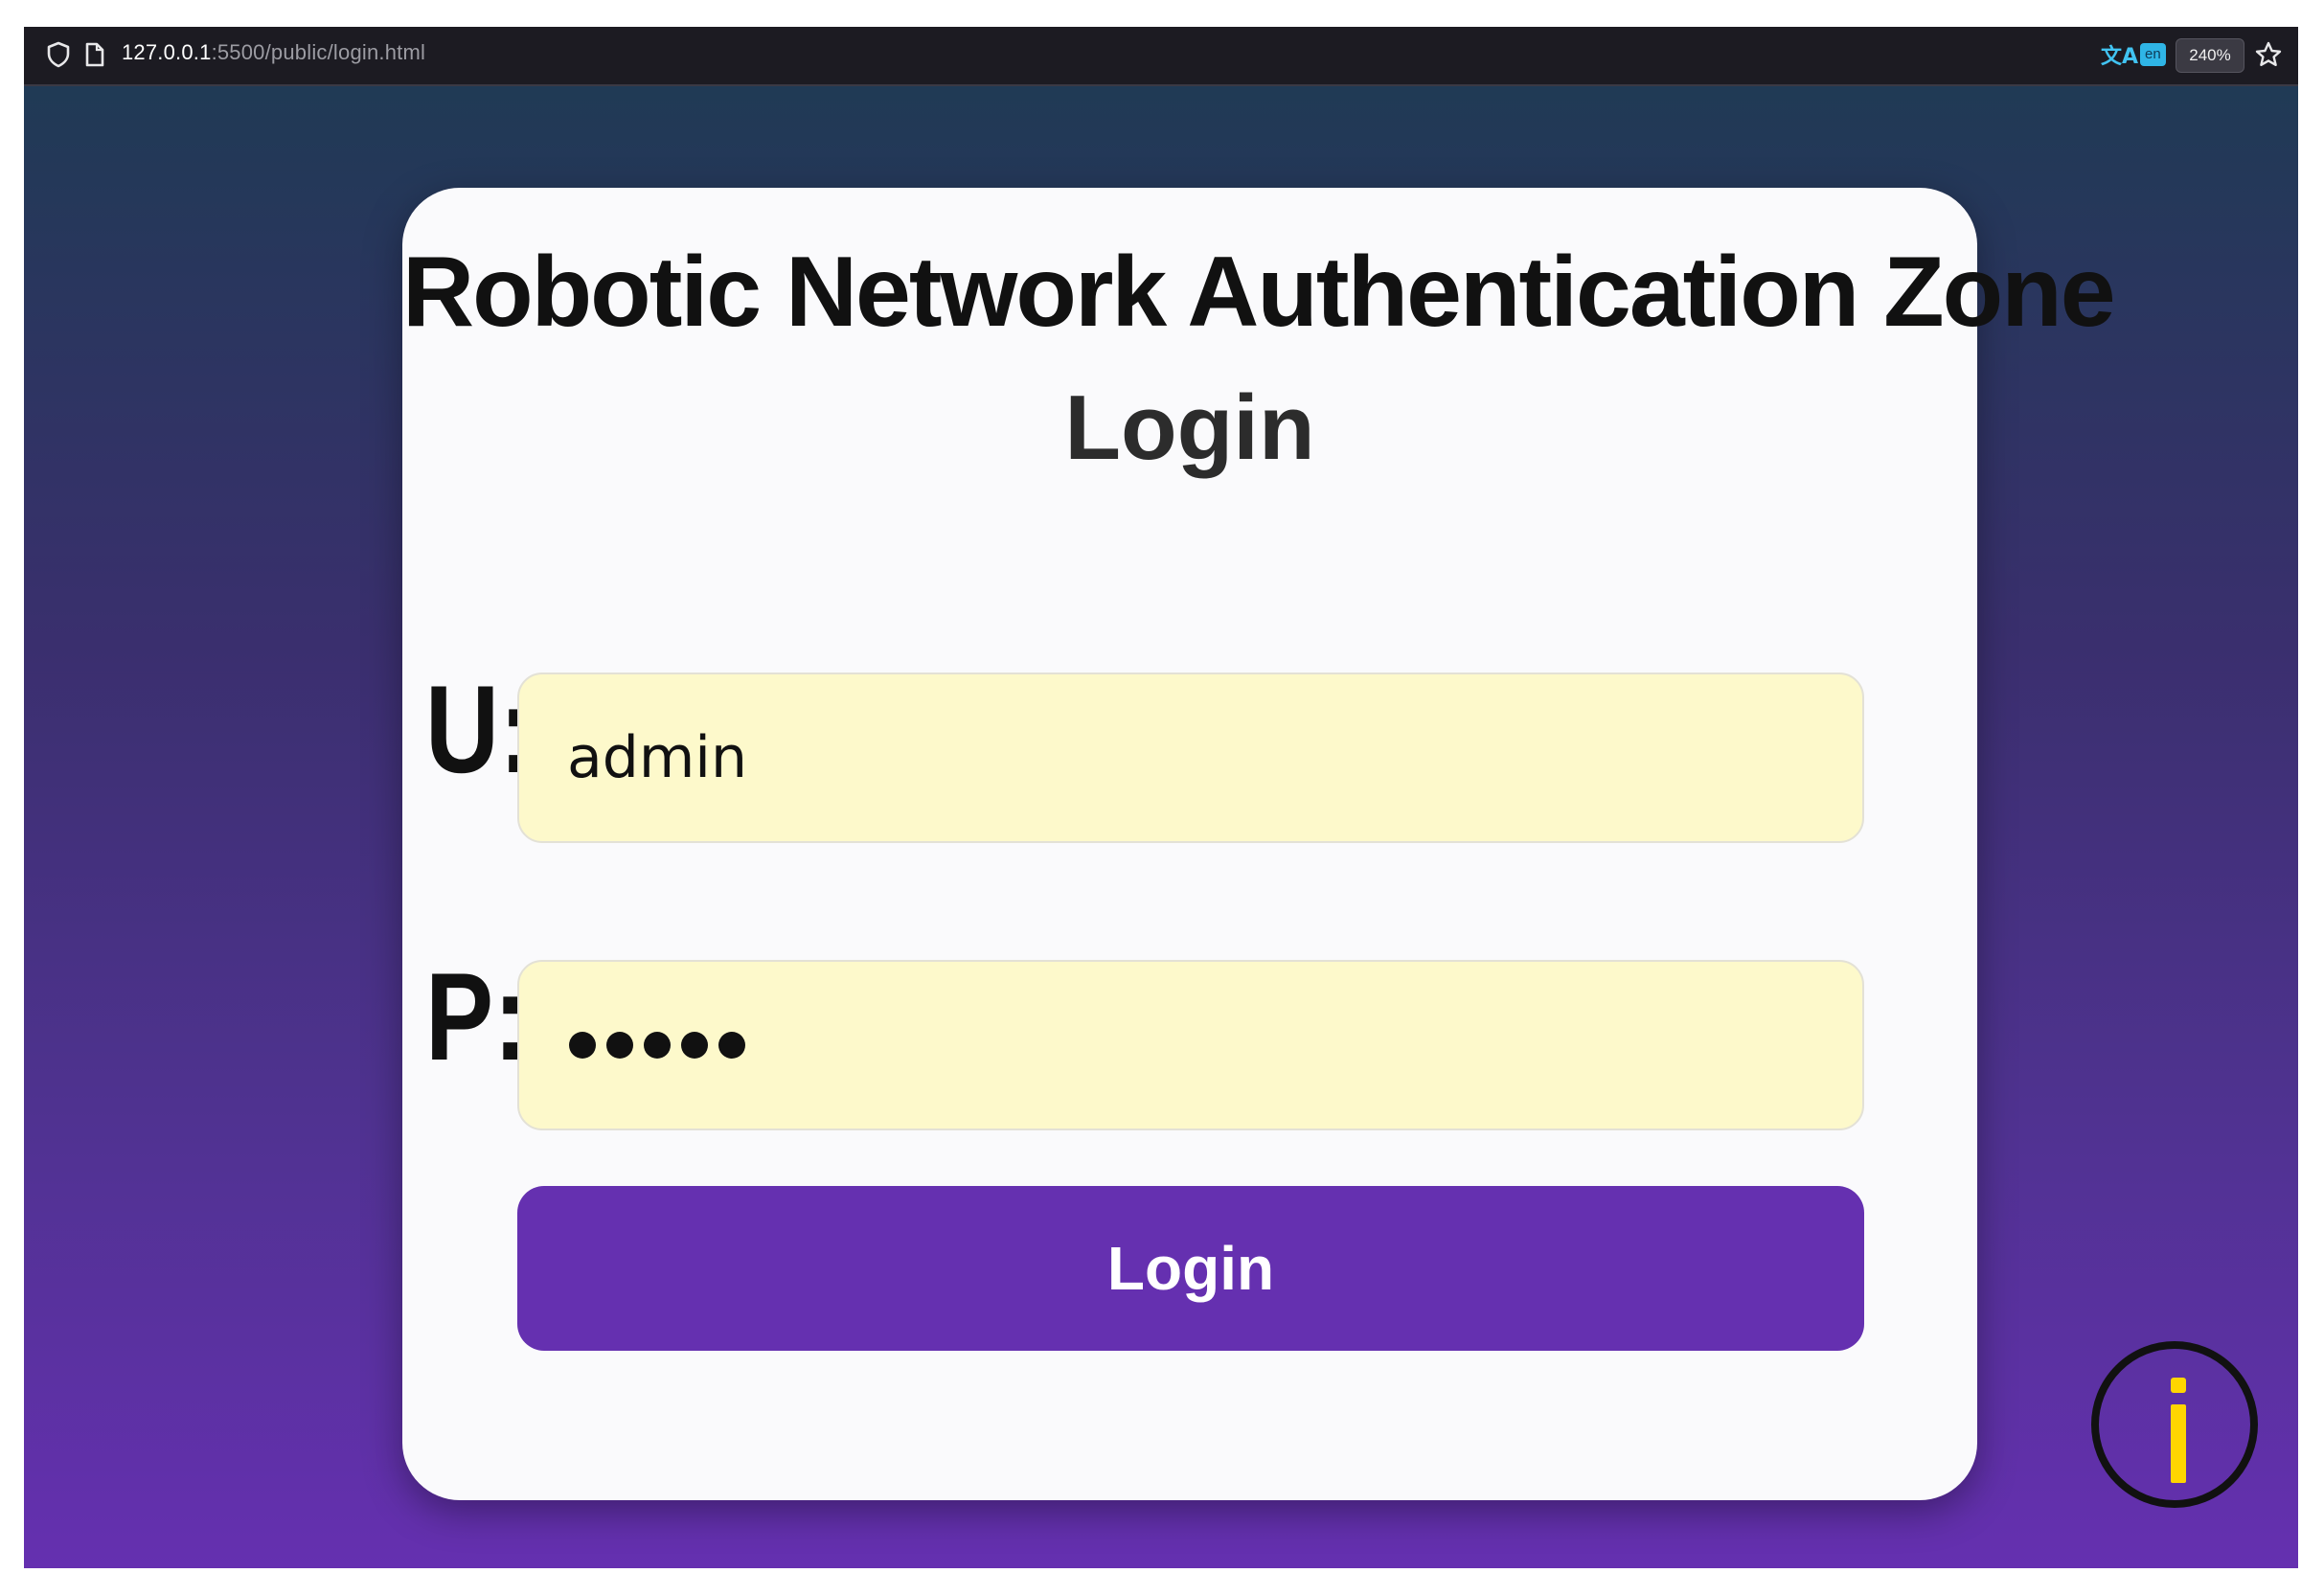  Describe the element at coordinates (476, 1016) in the screenshot. I see `password-label: P:` at that location.